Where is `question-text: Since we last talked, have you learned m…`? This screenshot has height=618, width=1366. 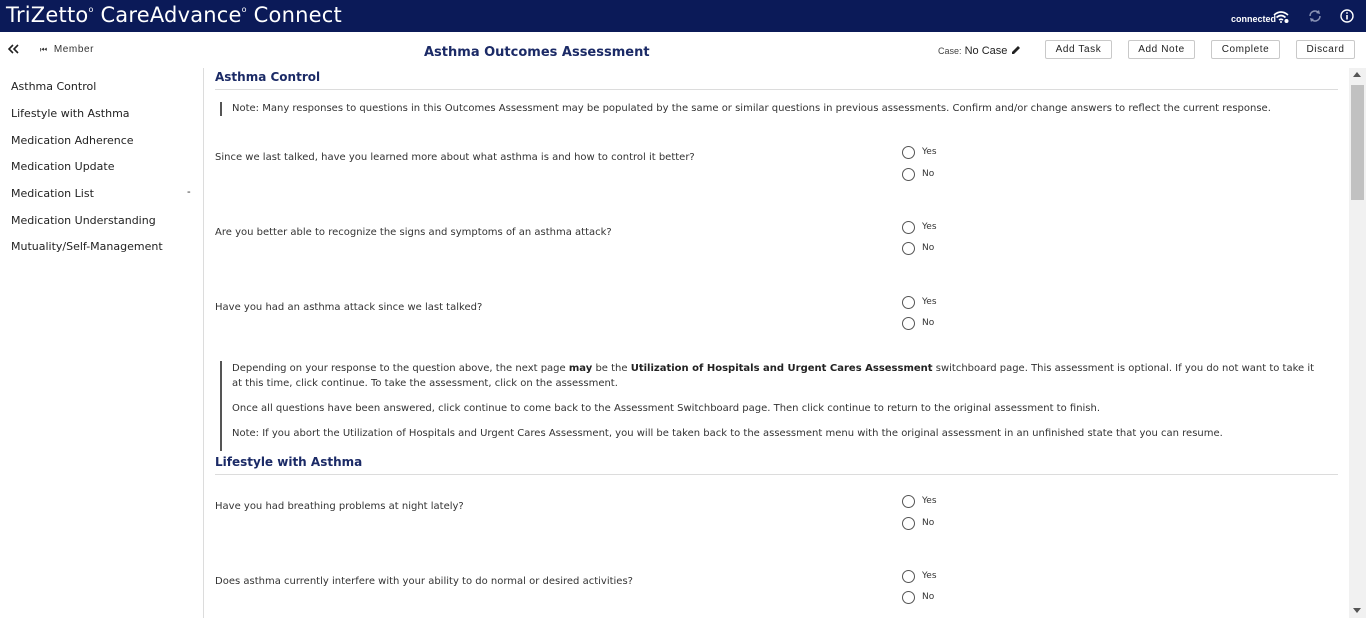
question-text: Since we last talked, have you learned m… is located at coordinates (455, 157).